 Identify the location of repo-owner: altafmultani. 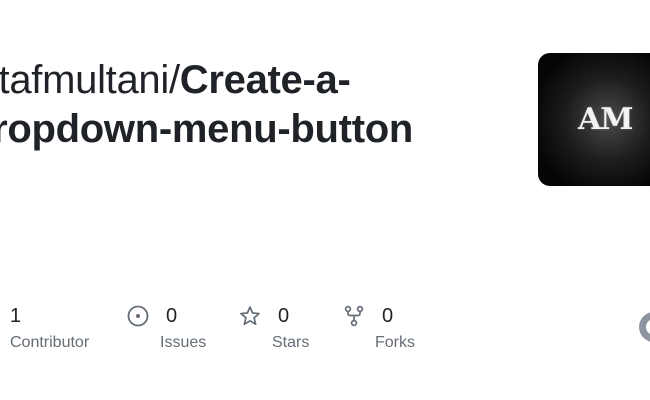
(84, 80).